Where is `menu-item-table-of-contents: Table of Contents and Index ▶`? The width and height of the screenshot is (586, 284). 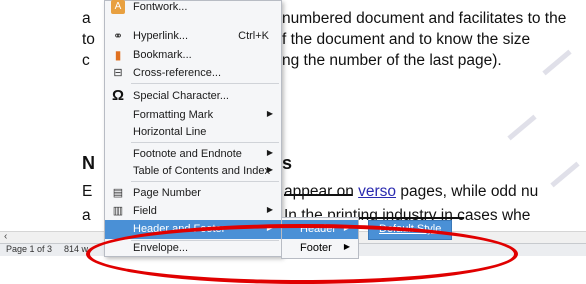 menu-item-table-of-contents: Table of Contents and Index ▶ is located at coordinates (193, 171).